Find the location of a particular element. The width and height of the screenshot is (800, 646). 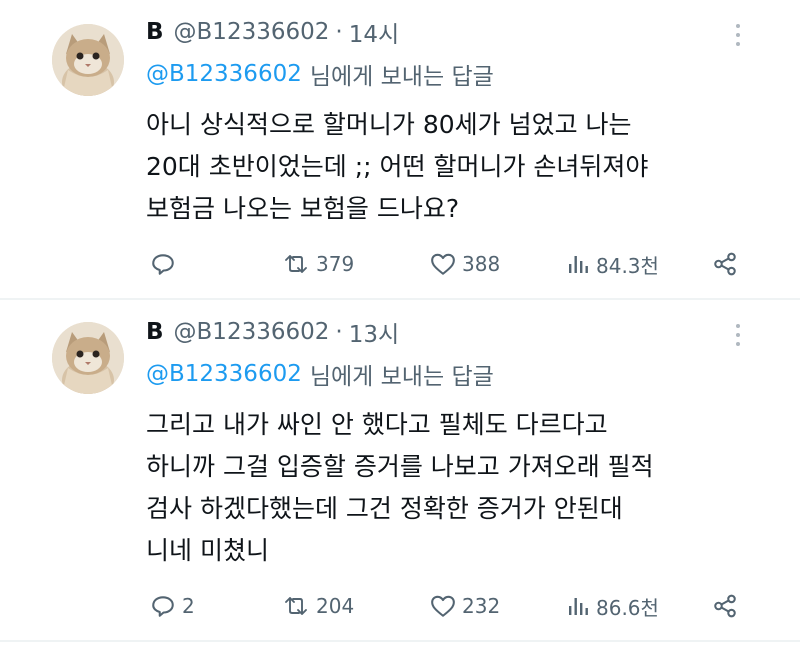

tweet-header: B @B12336602 · 13시 is located at coordinates (272, 332).